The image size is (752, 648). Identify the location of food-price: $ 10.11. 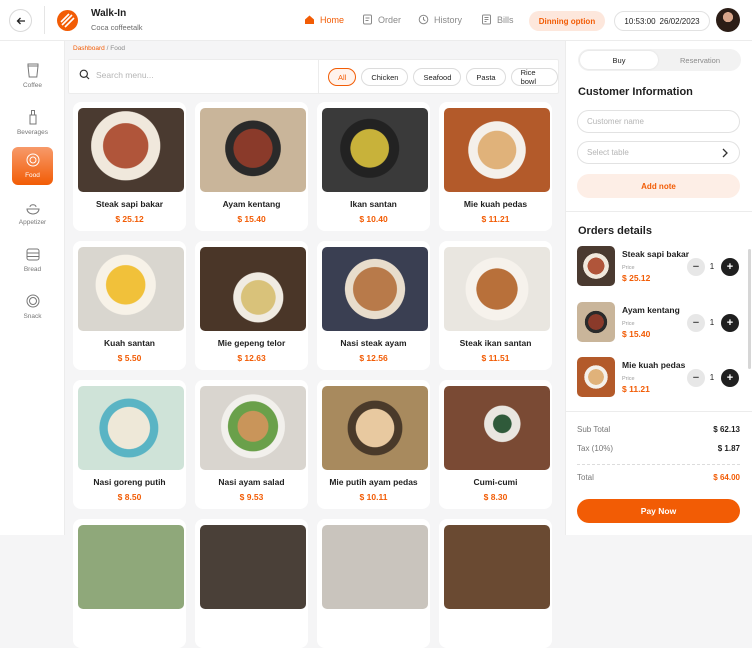
(373, 497).